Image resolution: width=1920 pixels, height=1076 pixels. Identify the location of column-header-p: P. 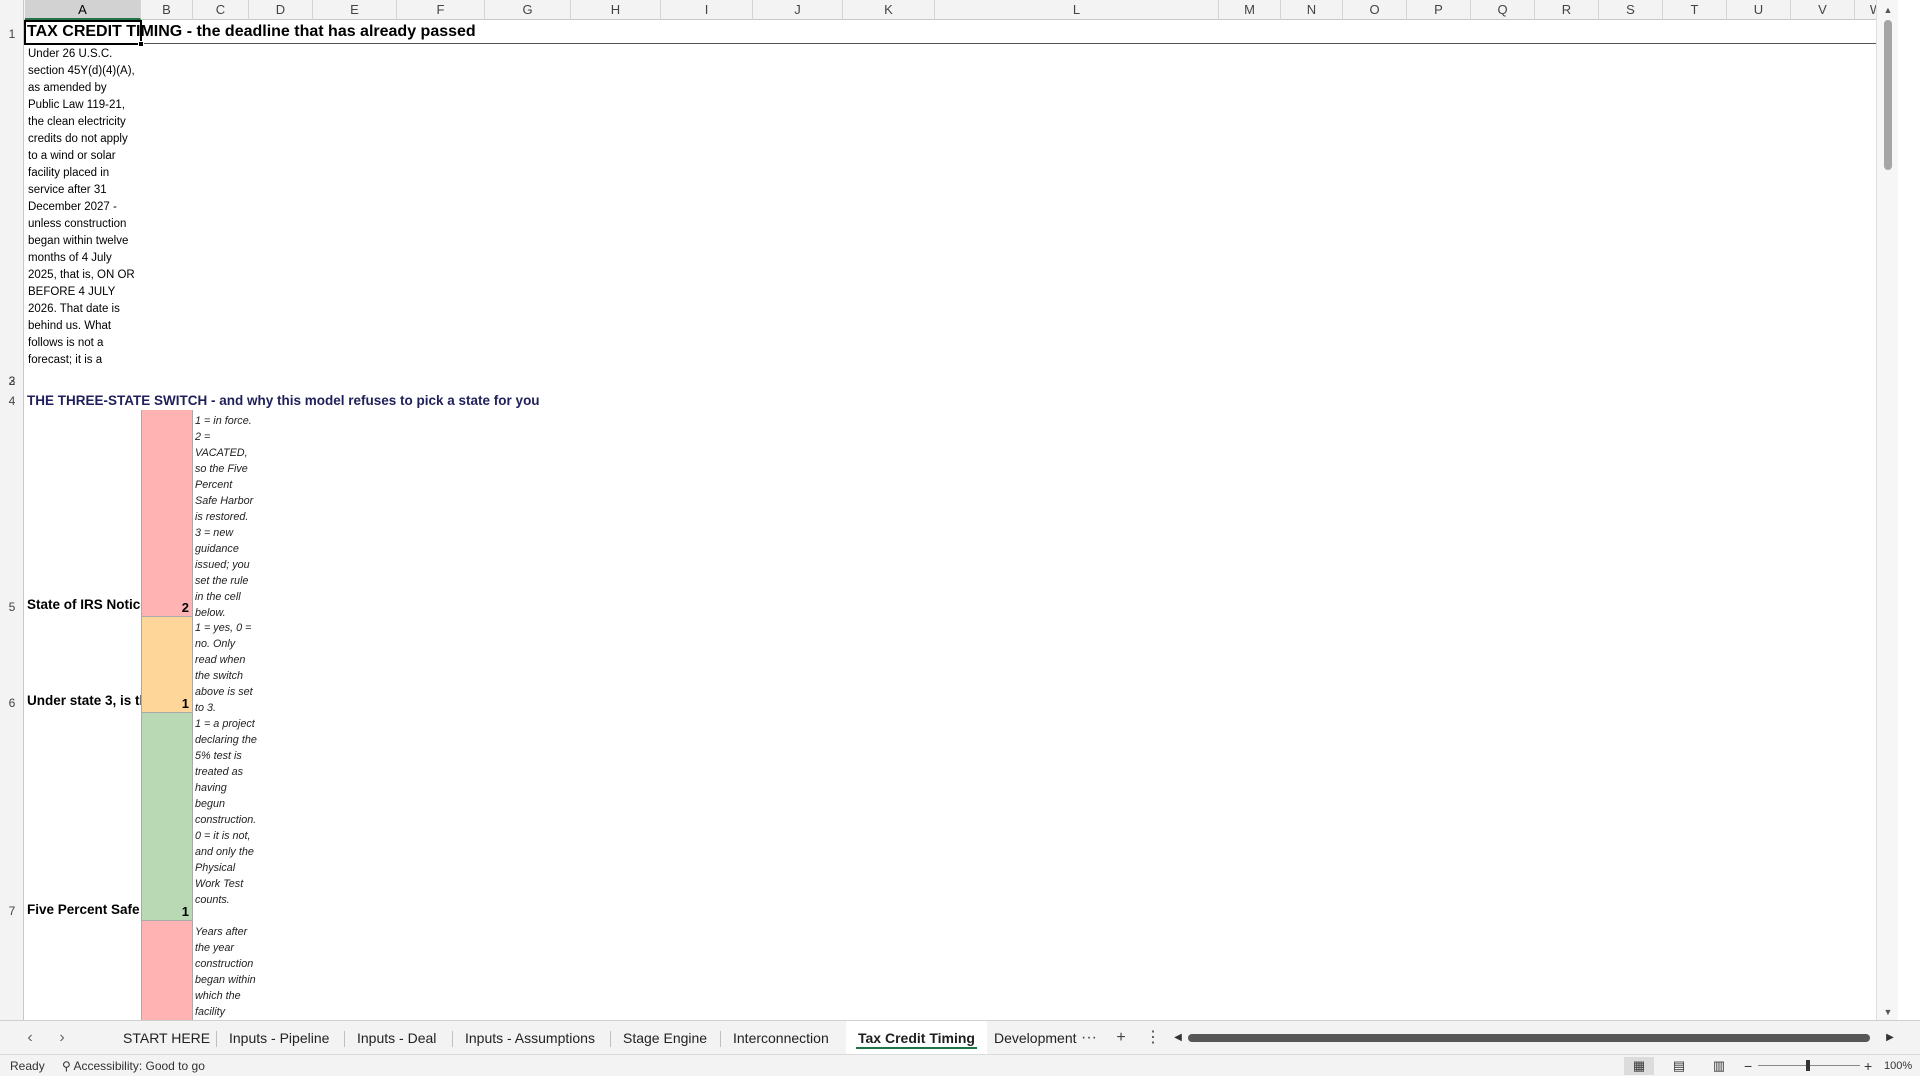
(1439, 10).